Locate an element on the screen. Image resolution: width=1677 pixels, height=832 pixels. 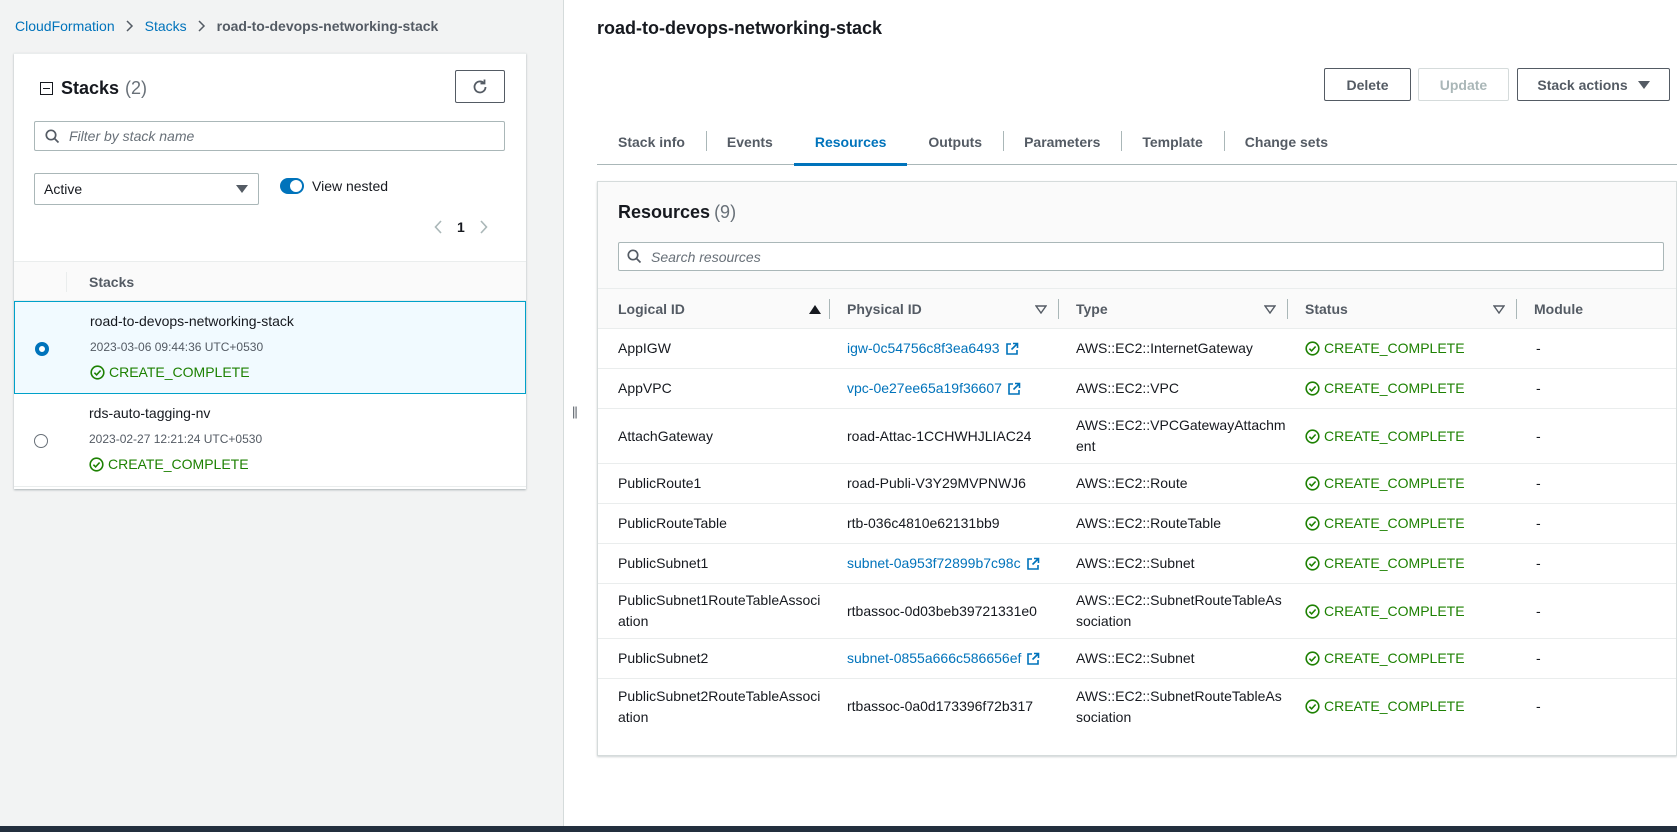
search-resources-placeholder: Search resources is located at coordinates (706, 256).